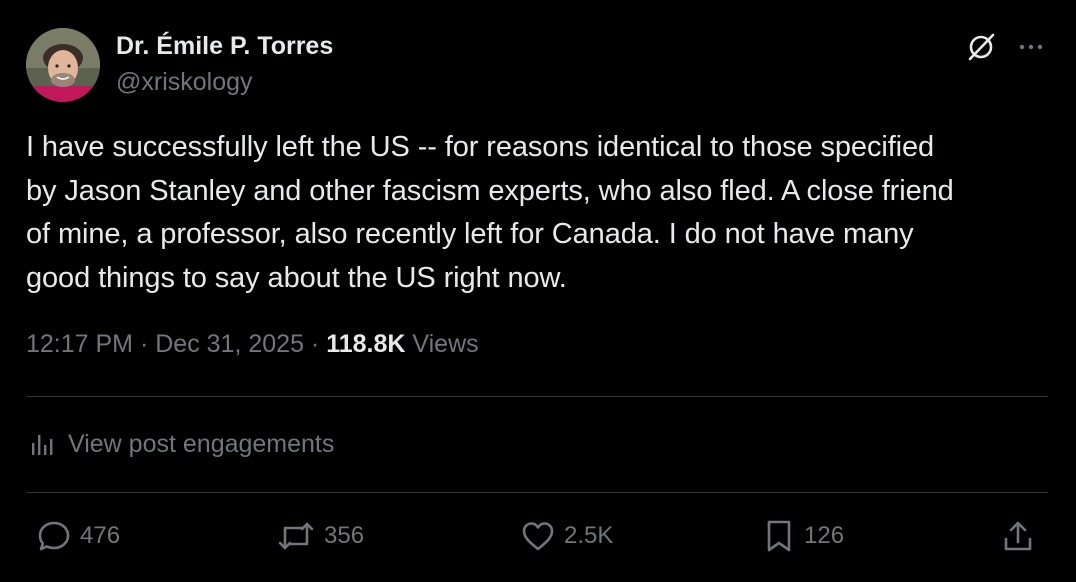  I want to click on repost-icon, so click(296, 536).